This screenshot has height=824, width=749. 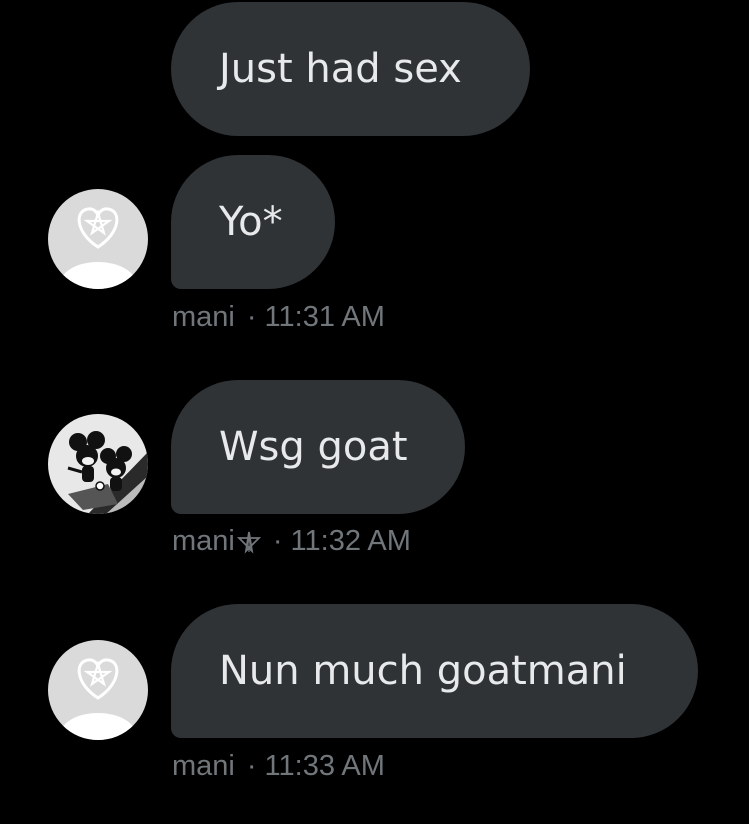 What do you see at coordinates (313, 447) in the screenshot?
I see `message-text: Wsg goat` at bounding box center [313, 447].